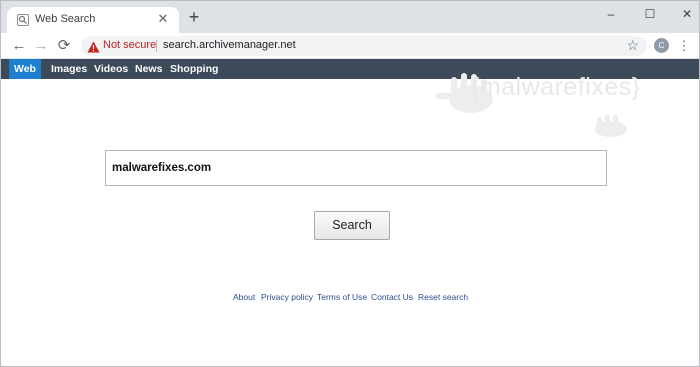  Describe the element at coordinates (556, 87) in the screenshot. I see `watermark-text: {malwarefixes}` at that location.